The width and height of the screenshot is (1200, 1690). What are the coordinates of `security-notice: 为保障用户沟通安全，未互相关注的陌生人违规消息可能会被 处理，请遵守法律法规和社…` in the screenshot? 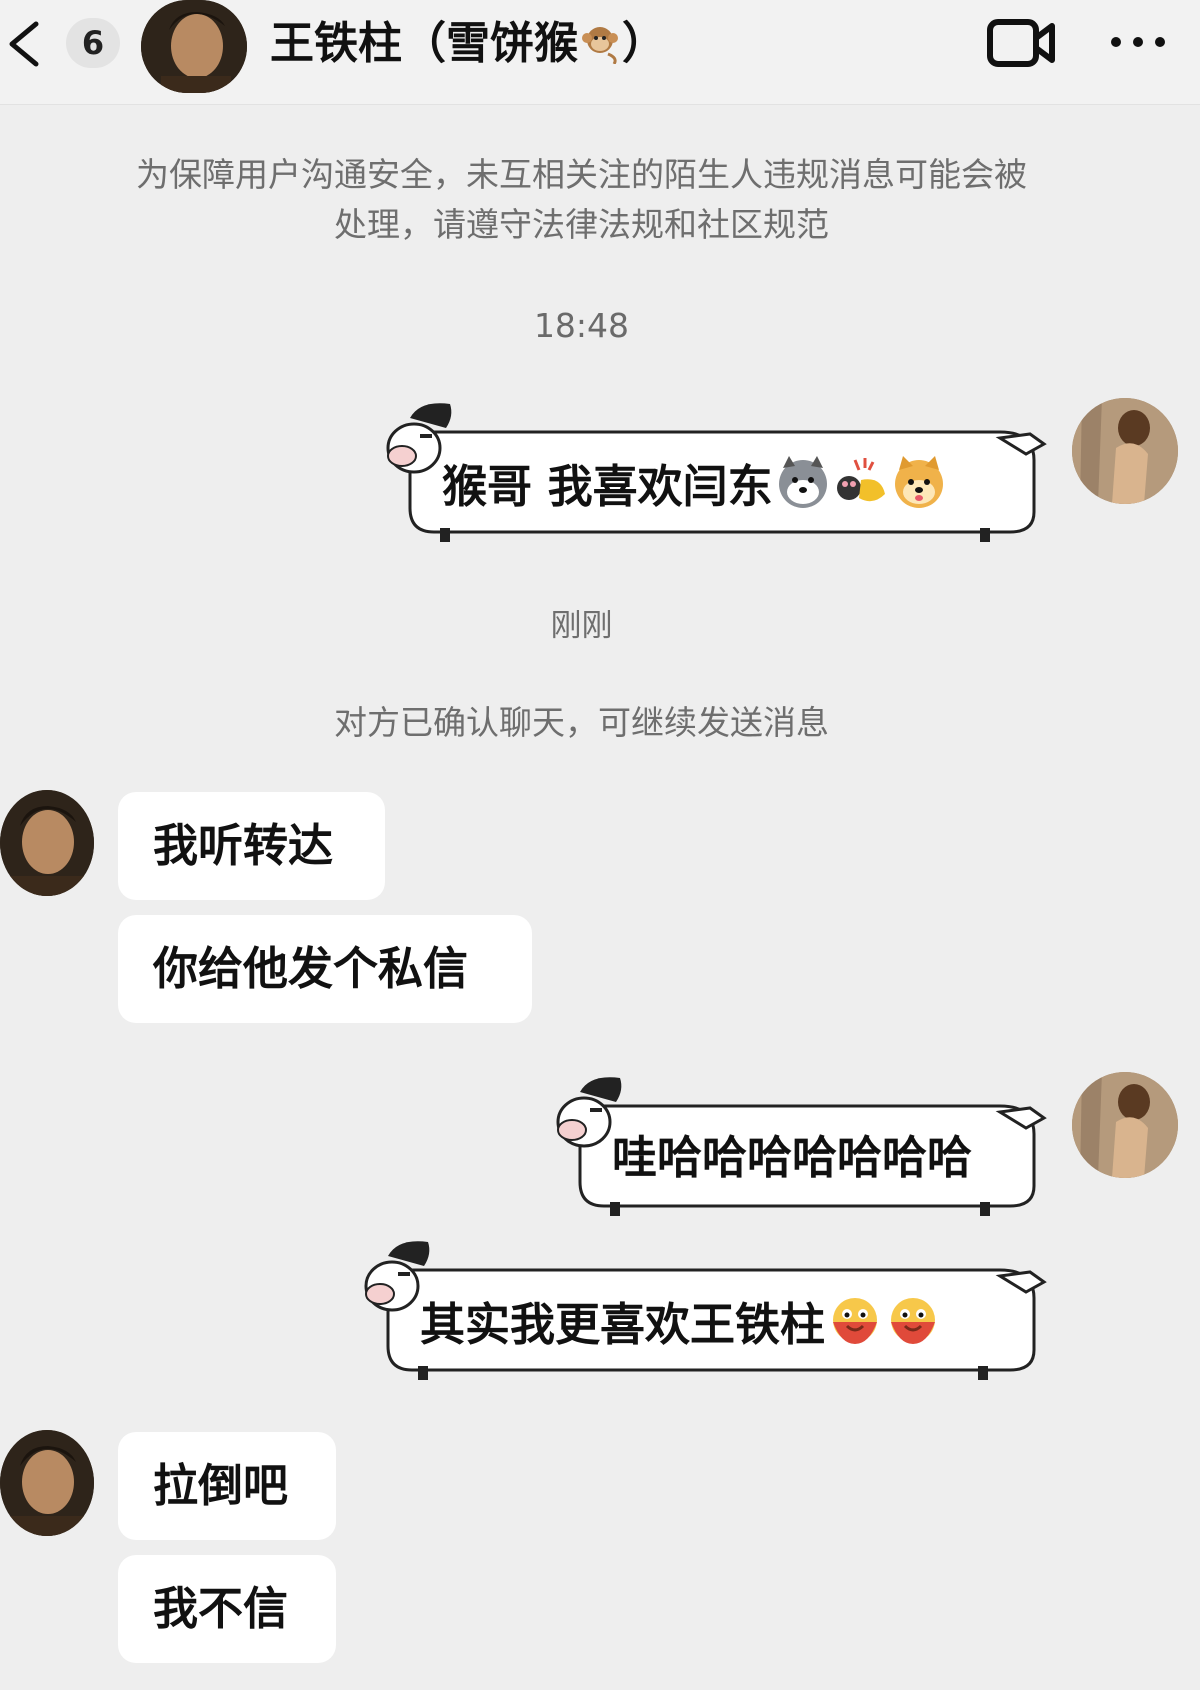 It's located at (581, 200).